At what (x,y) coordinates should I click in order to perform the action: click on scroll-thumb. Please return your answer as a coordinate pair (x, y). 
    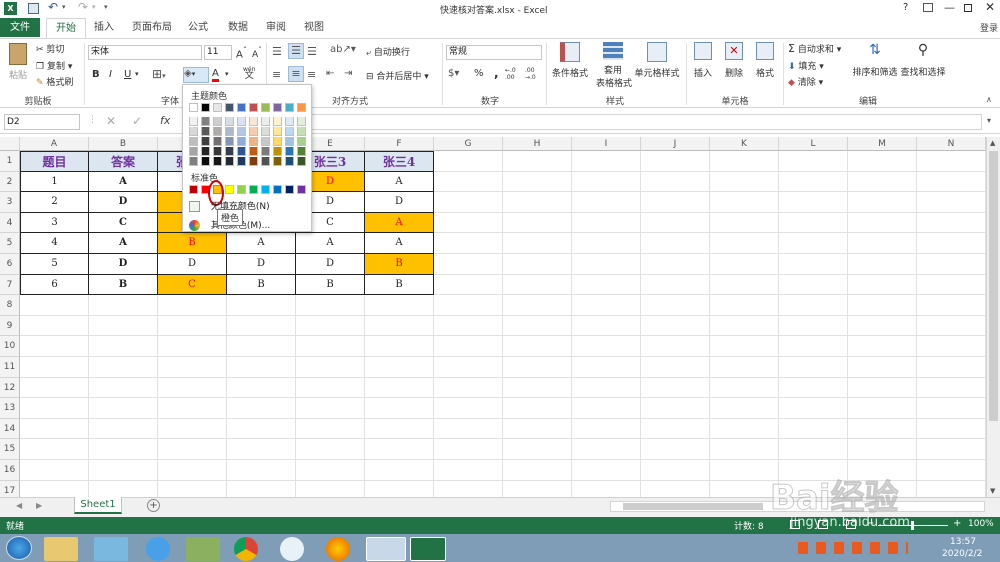
    Looking at the image, I should click on (993, 286).